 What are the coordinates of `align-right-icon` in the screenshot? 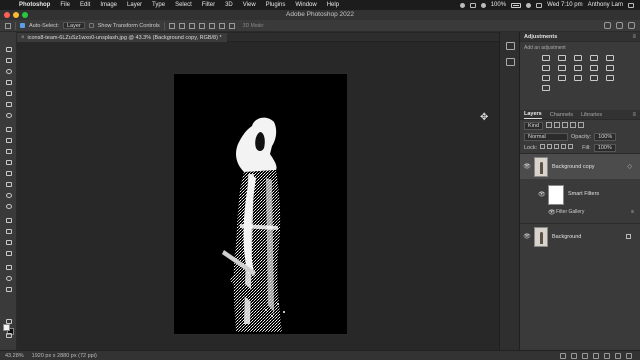 It's located at (191, 25).